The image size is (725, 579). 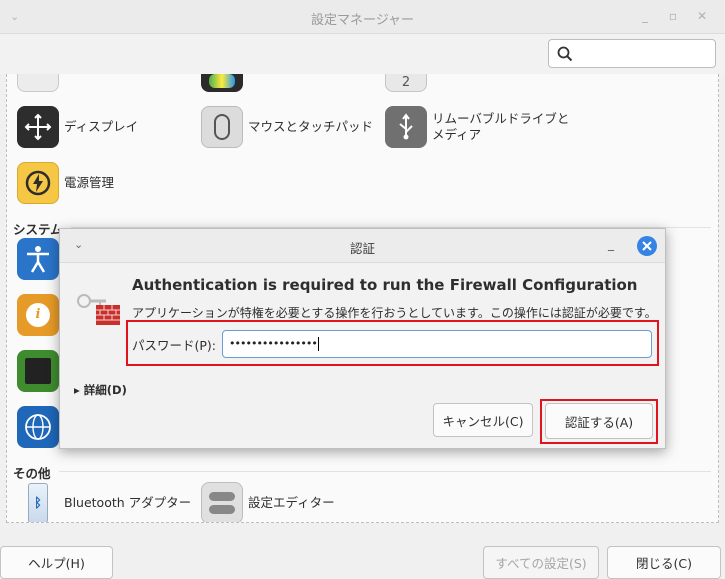 I want to click on minimize-icon: _, so click(x=645, y=16).